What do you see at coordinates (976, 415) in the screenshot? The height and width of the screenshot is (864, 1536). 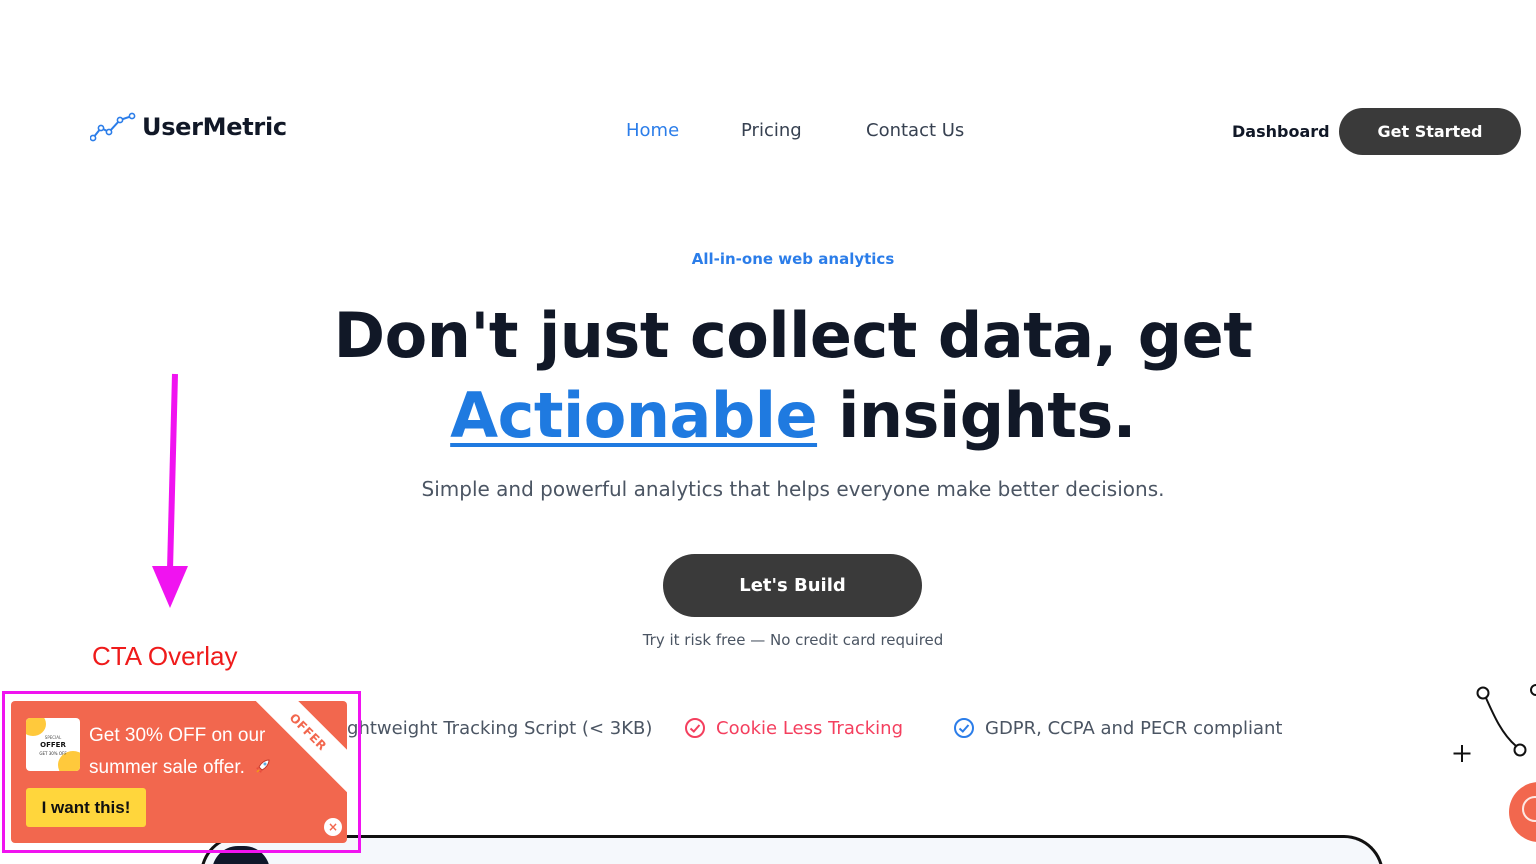 I see `hero-title-rest: insights.` at bounding box center [976, 415].